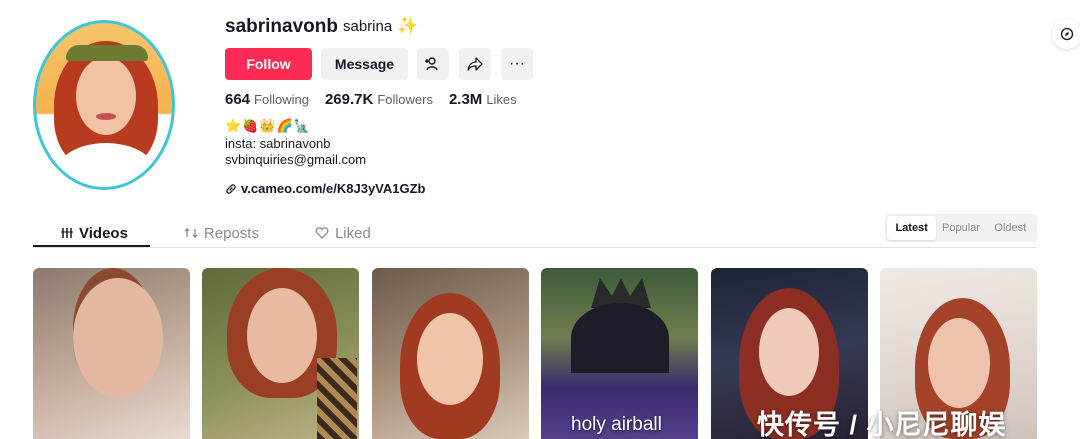 The image size is (1080, 439). Describe the element at coordinates (191, 233) in the screenshot. I see `repost-icon` at that location.